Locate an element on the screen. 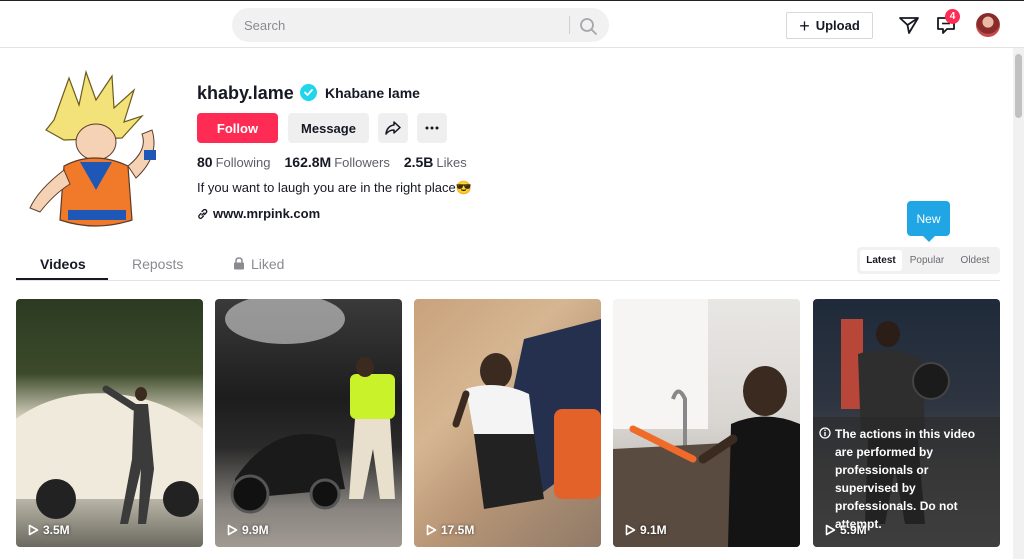 The width and height of the screenshot is (1024, 559). tab-liked-label: Liked is located at coordinates (268, 264).